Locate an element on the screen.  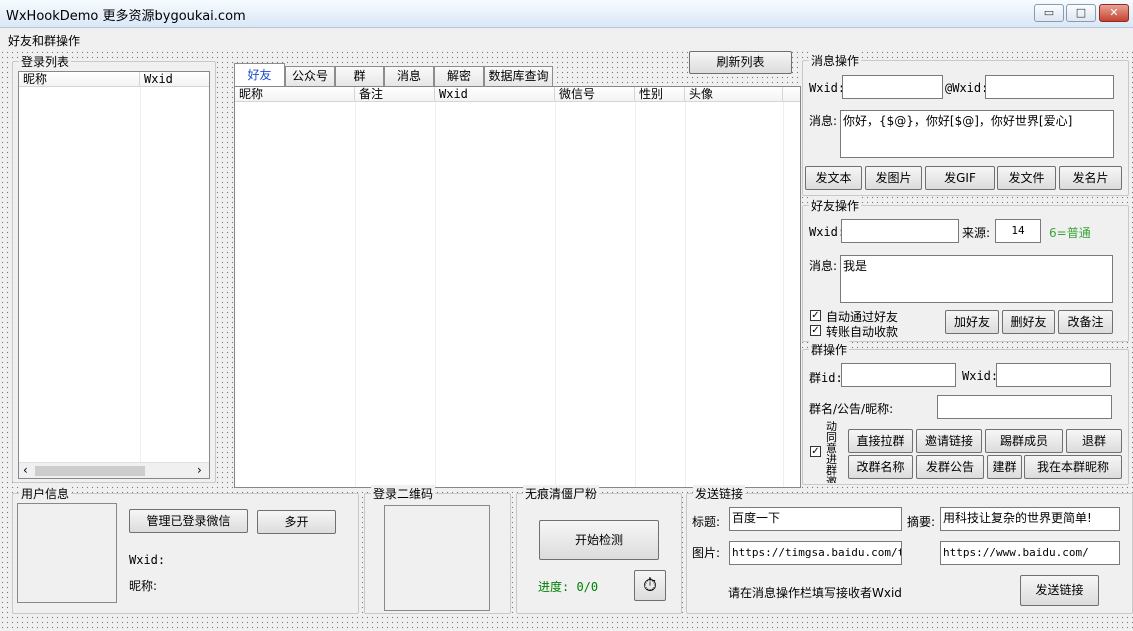
scroll-left-icon: ‹ is located at coordinates (25, 470).